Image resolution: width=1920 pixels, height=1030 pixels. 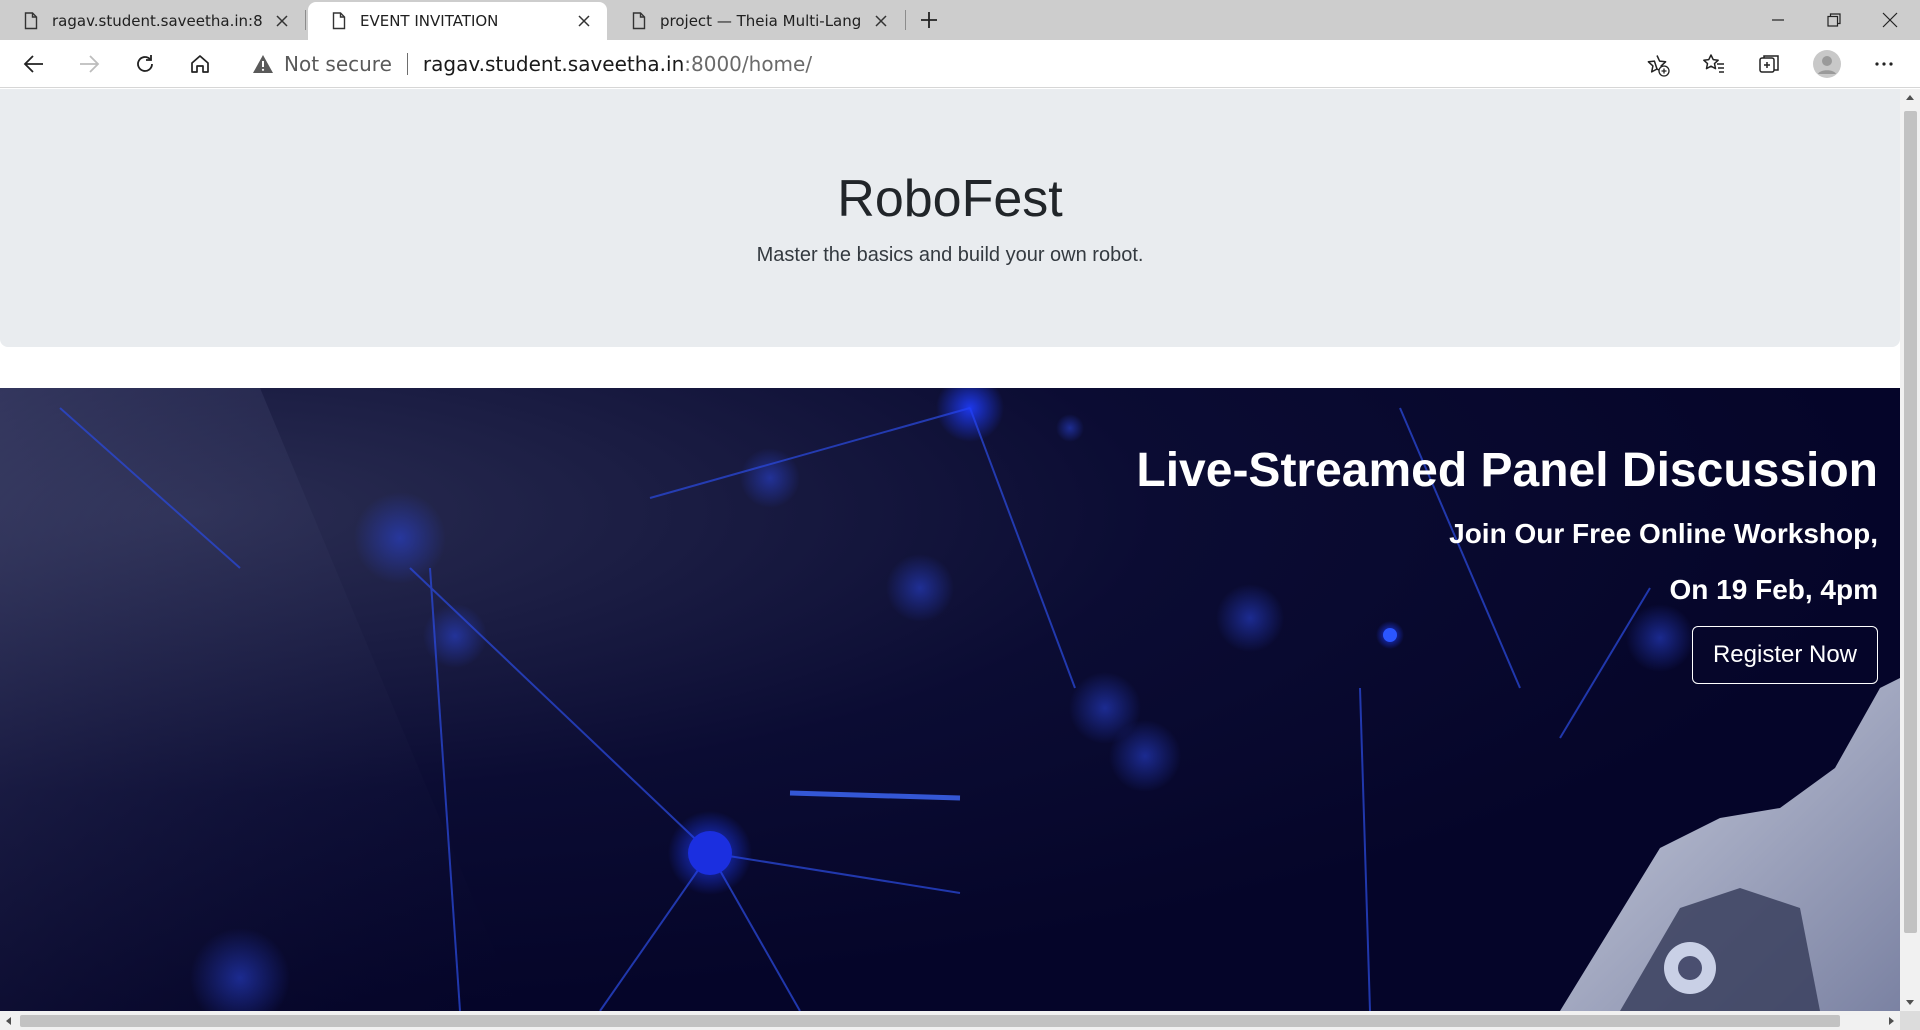 I want to click on restore-button, so click(x=1834, y=20).